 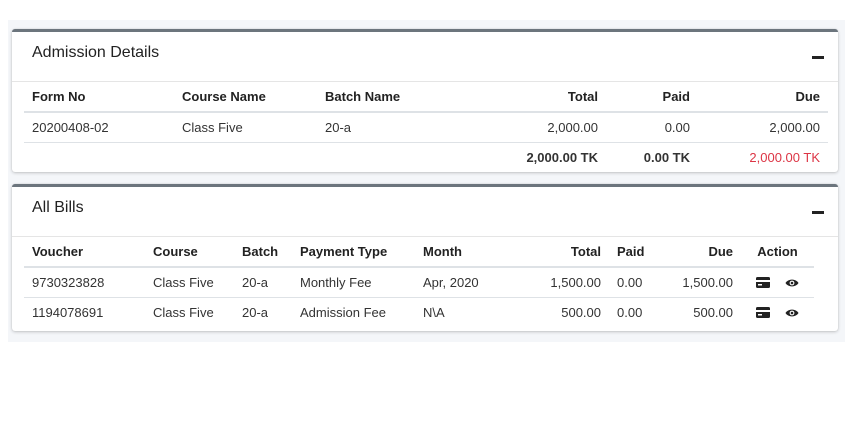 What do you see at coordinates (343, 312) in the screenshot?
I see `payment-type-cell: Admission Fee` at bounding box center [343, 312].